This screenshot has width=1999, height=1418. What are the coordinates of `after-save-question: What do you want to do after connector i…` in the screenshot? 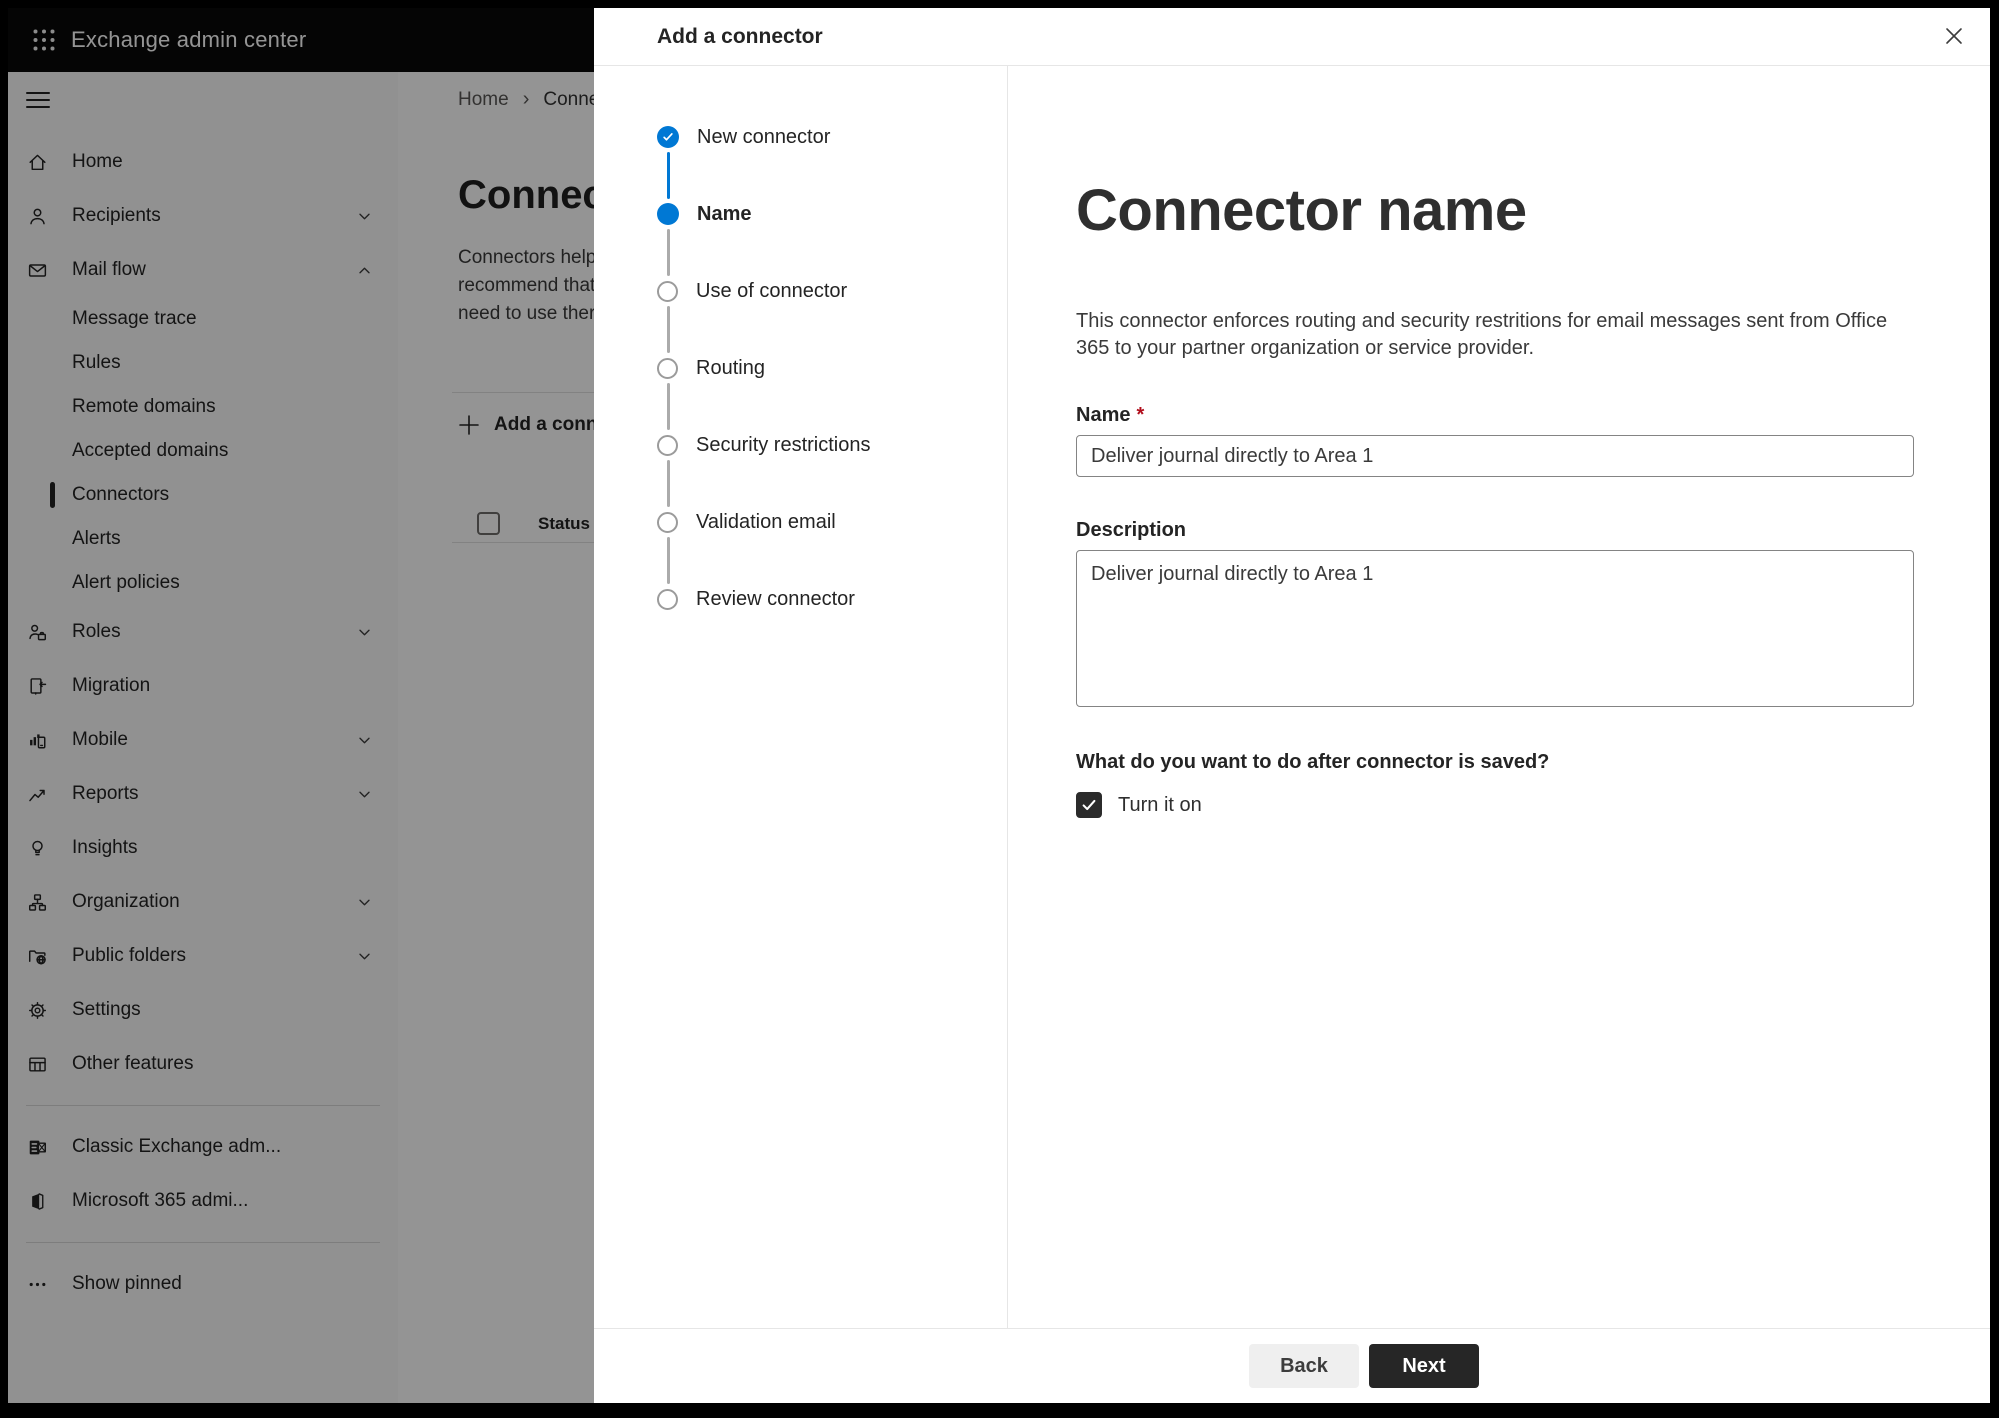 It's located at (1313, 762).